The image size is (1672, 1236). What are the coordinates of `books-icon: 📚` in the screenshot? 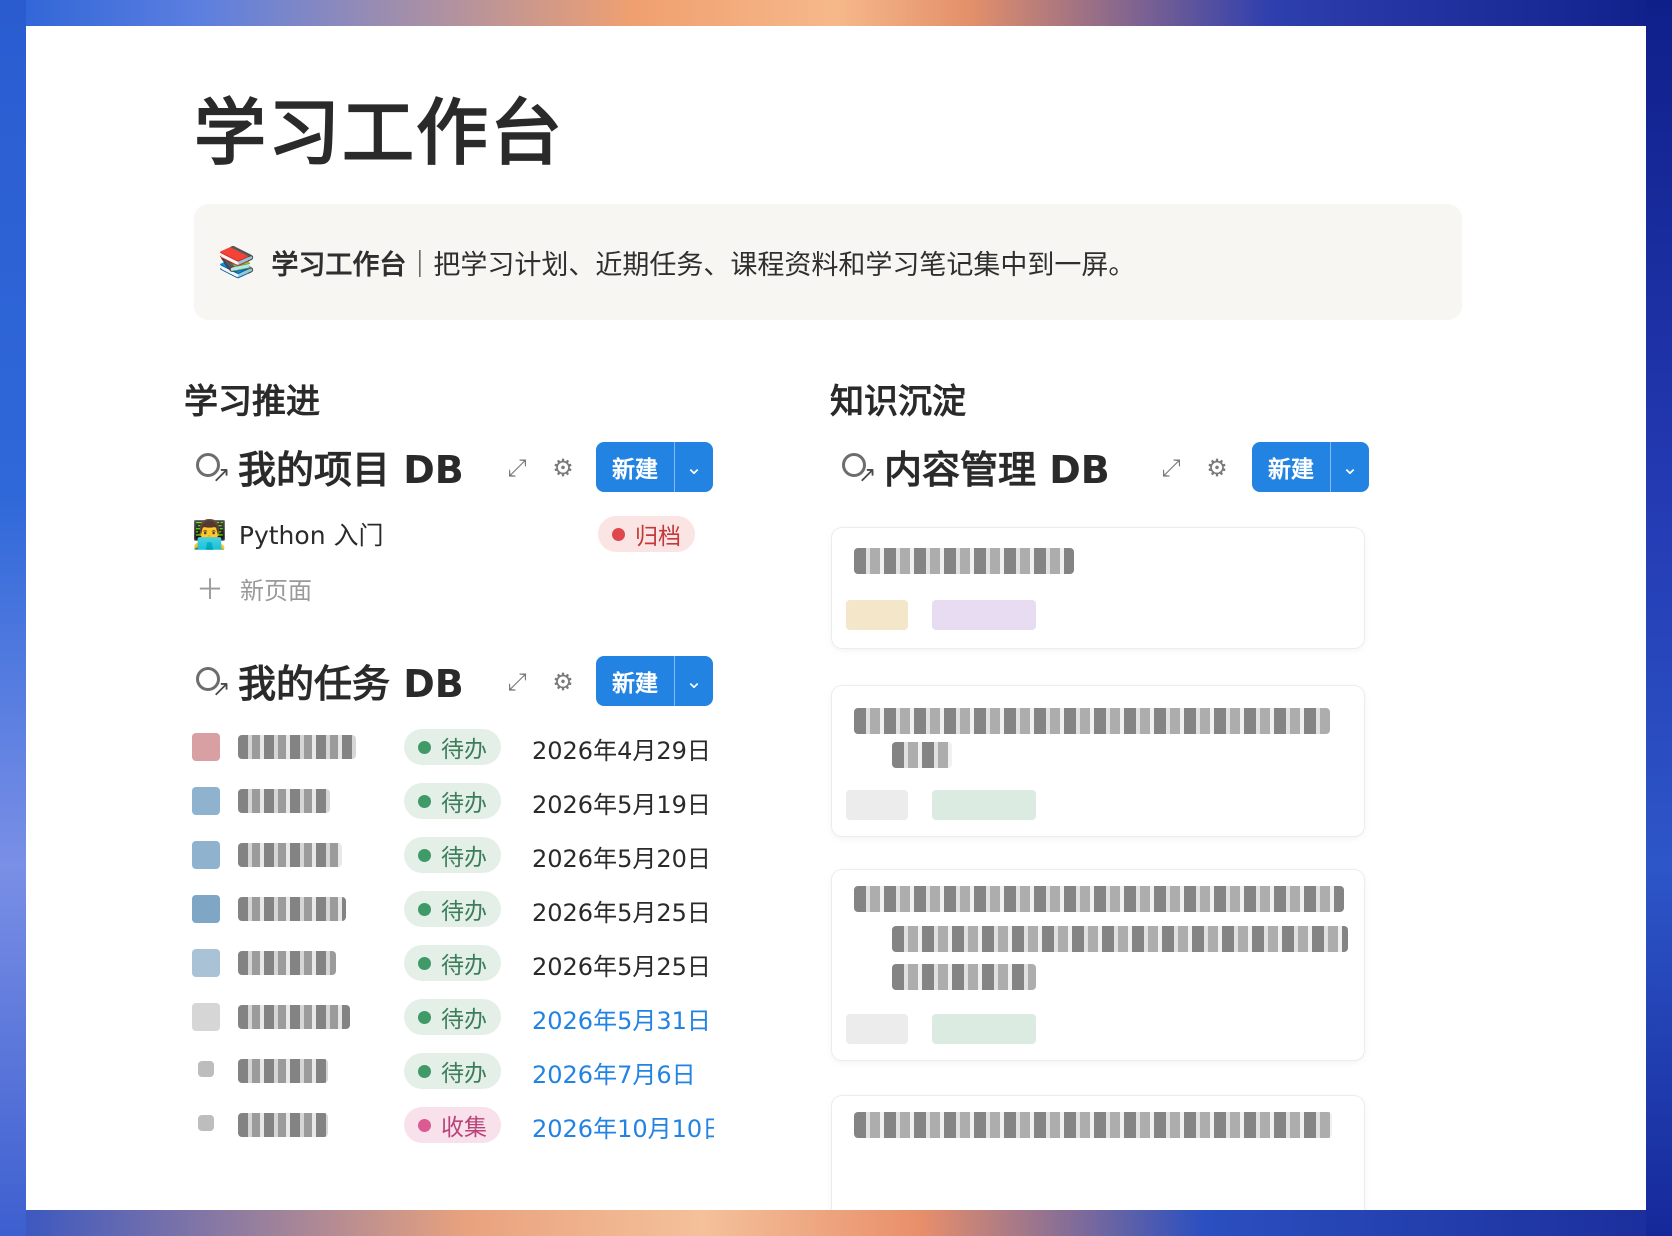 It's located at (237, 262).